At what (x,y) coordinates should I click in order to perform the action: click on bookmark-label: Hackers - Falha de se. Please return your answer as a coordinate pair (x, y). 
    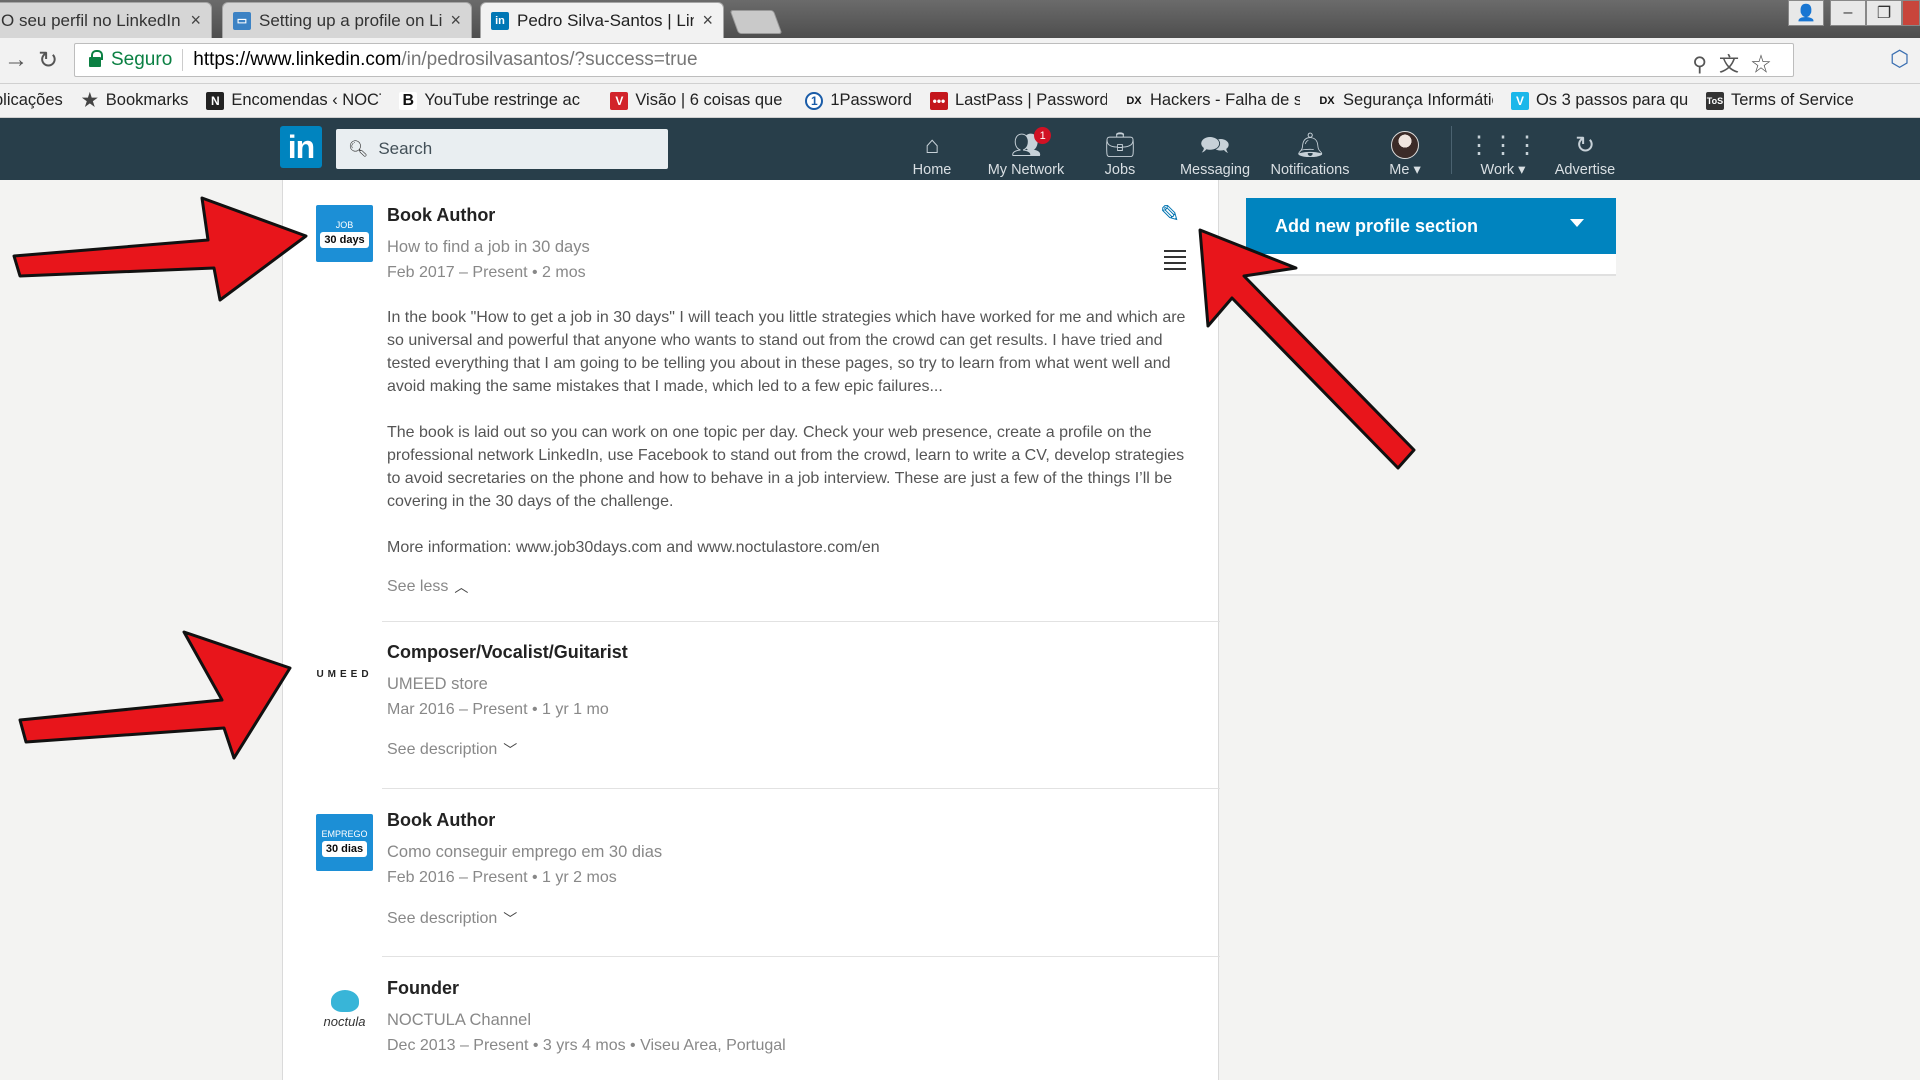
    Looking at the image, I should click on (1224, 100).